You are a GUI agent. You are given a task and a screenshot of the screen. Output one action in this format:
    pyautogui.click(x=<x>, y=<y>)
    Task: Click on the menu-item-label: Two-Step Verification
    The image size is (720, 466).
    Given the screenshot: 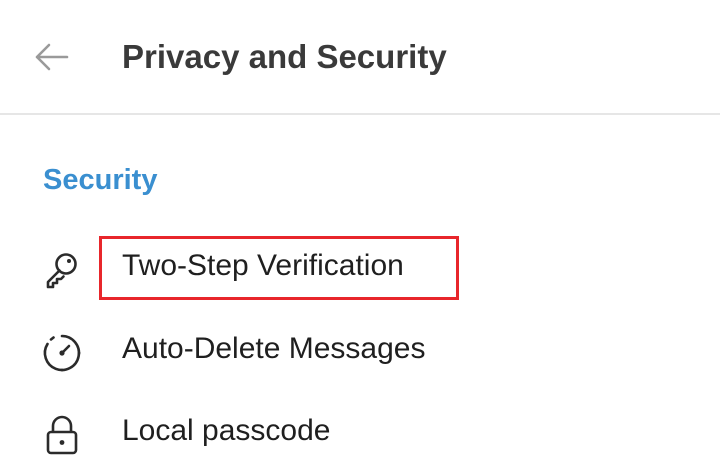 What is the action you would take?
    pyautogui.click(x=263, y=265)
    